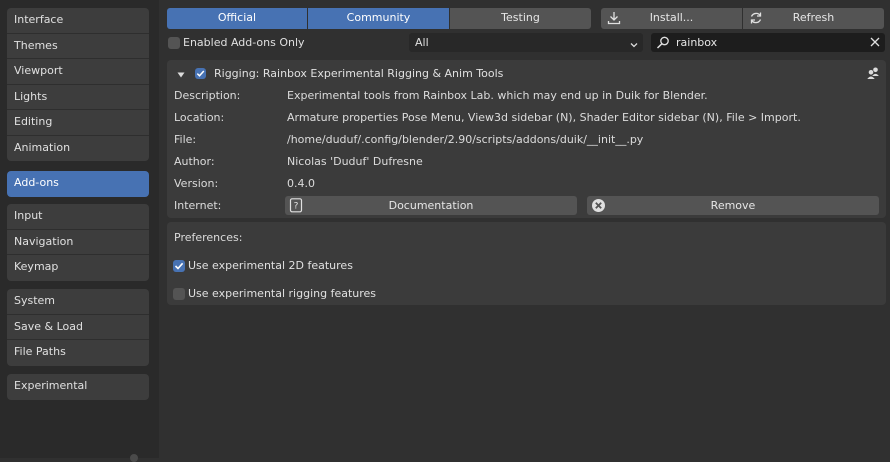 The image size is (890, 462). I want to click on search-value: rainbox, so click(697, 42).